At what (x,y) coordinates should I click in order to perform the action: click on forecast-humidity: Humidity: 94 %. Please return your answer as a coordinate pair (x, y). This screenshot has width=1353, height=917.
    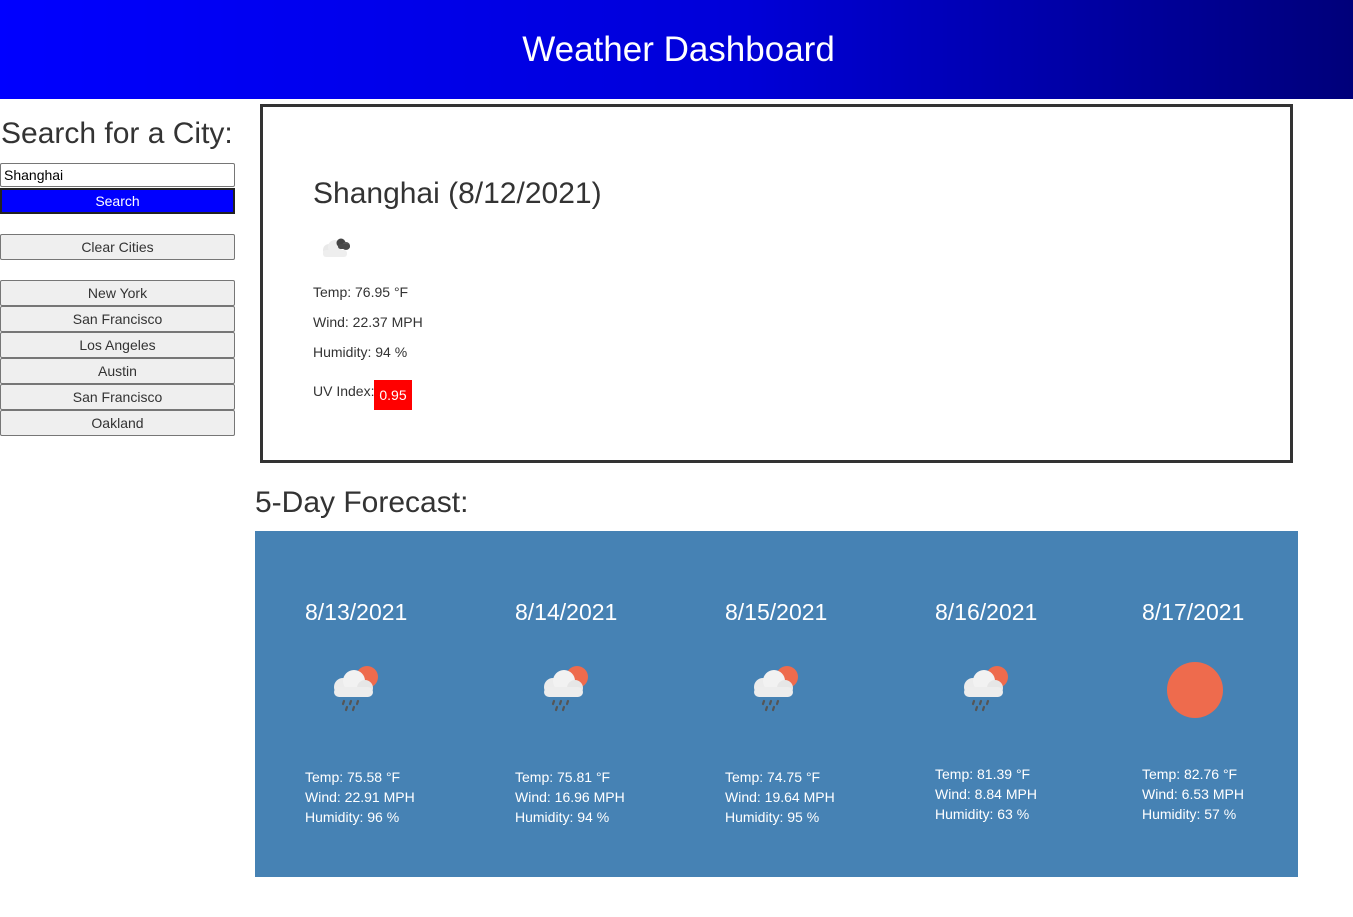
    Looking at the image, I should click on (562, 817).